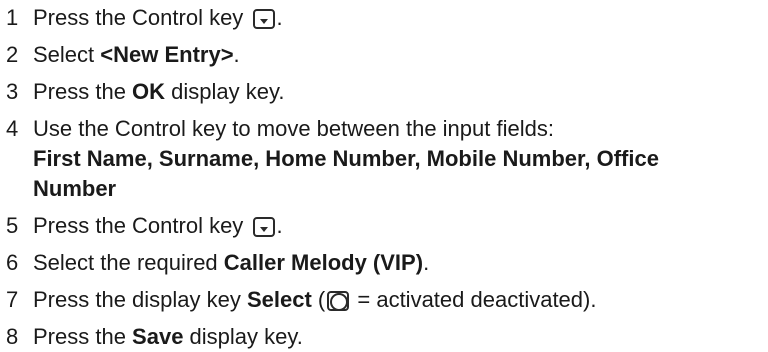 Image resolution: width=768 pixels, height=352 pixels. Describe the element at coordinates (12, 299) in the screenshot. I see `step-number: 7` at that location.